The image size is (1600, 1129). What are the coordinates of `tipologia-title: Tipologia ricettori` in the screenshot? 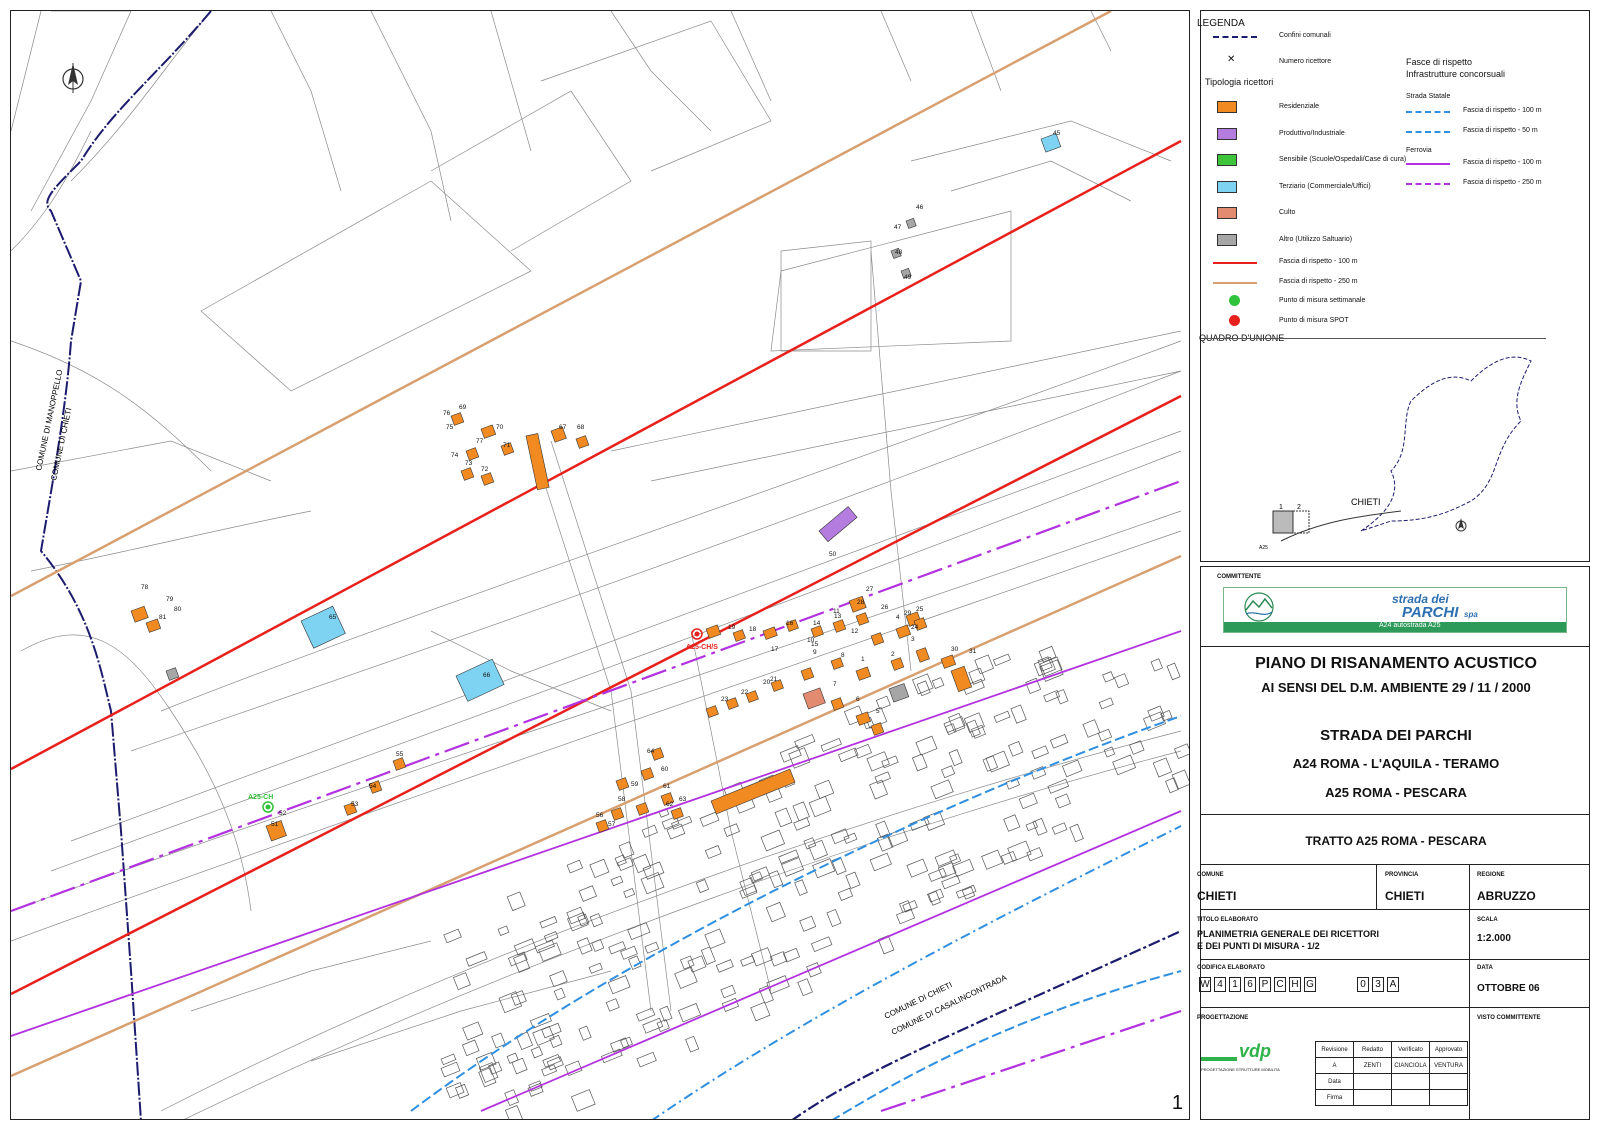 It's located at (1239, 82).